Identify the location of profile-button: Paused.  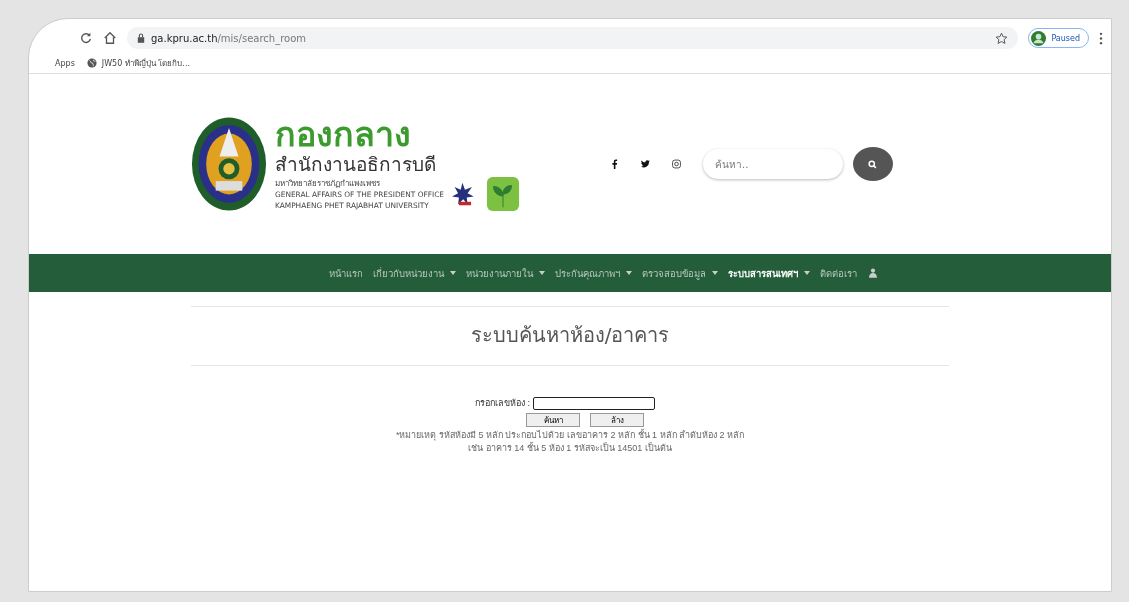
(1058, 38).